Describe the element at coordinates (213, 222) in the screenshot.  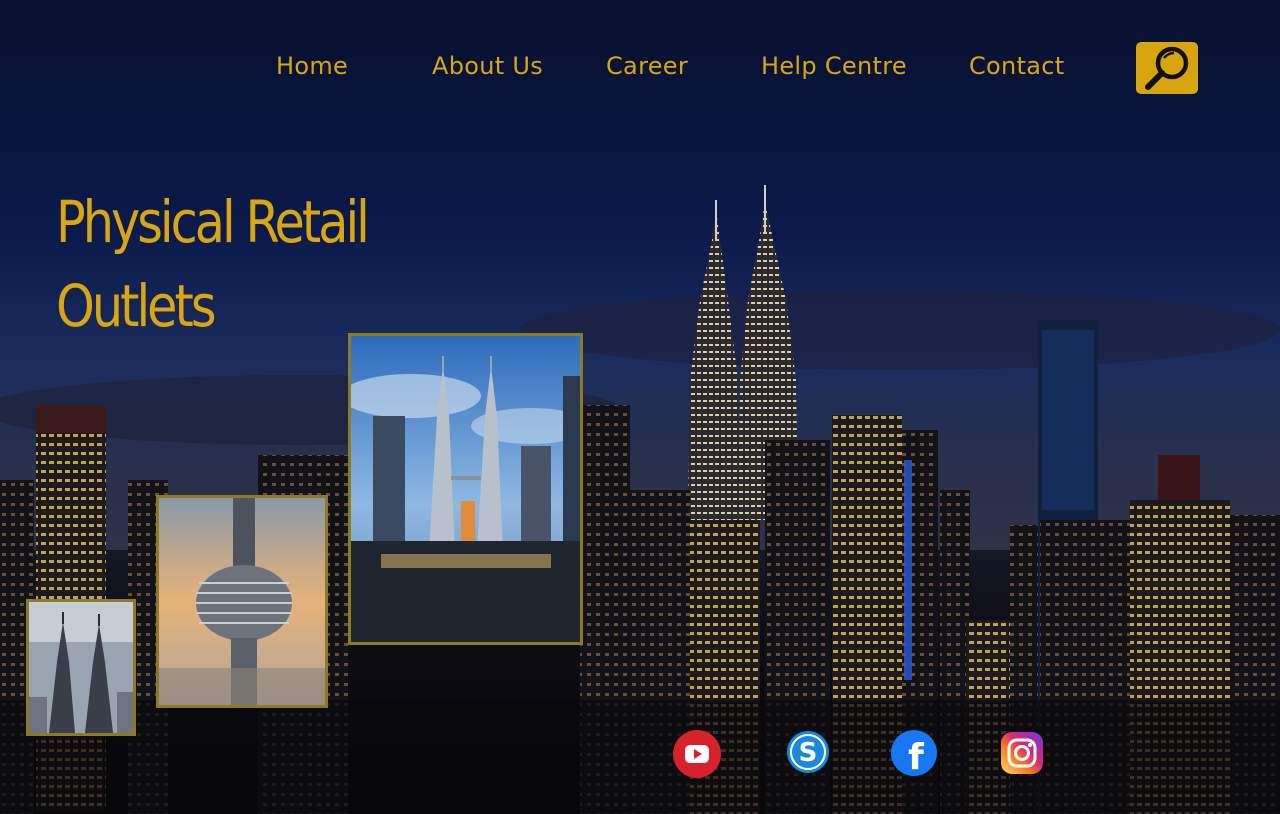
I see `page-title-line1: Physical Retail` at that location.